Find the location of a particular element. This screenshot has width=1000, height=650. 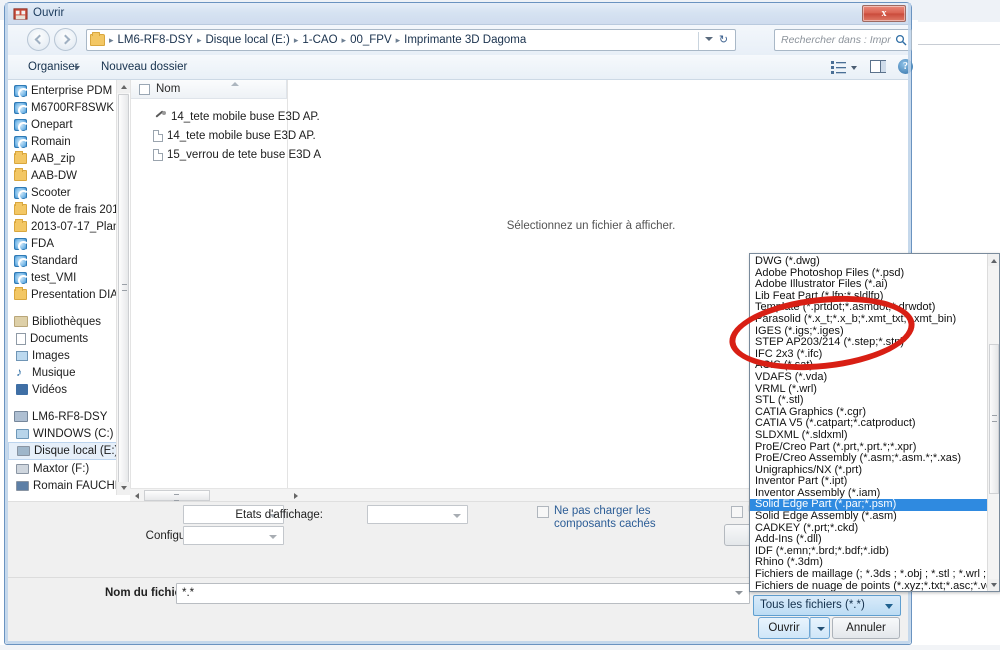

open-dropdown-button is located at coordinates (820, 628).